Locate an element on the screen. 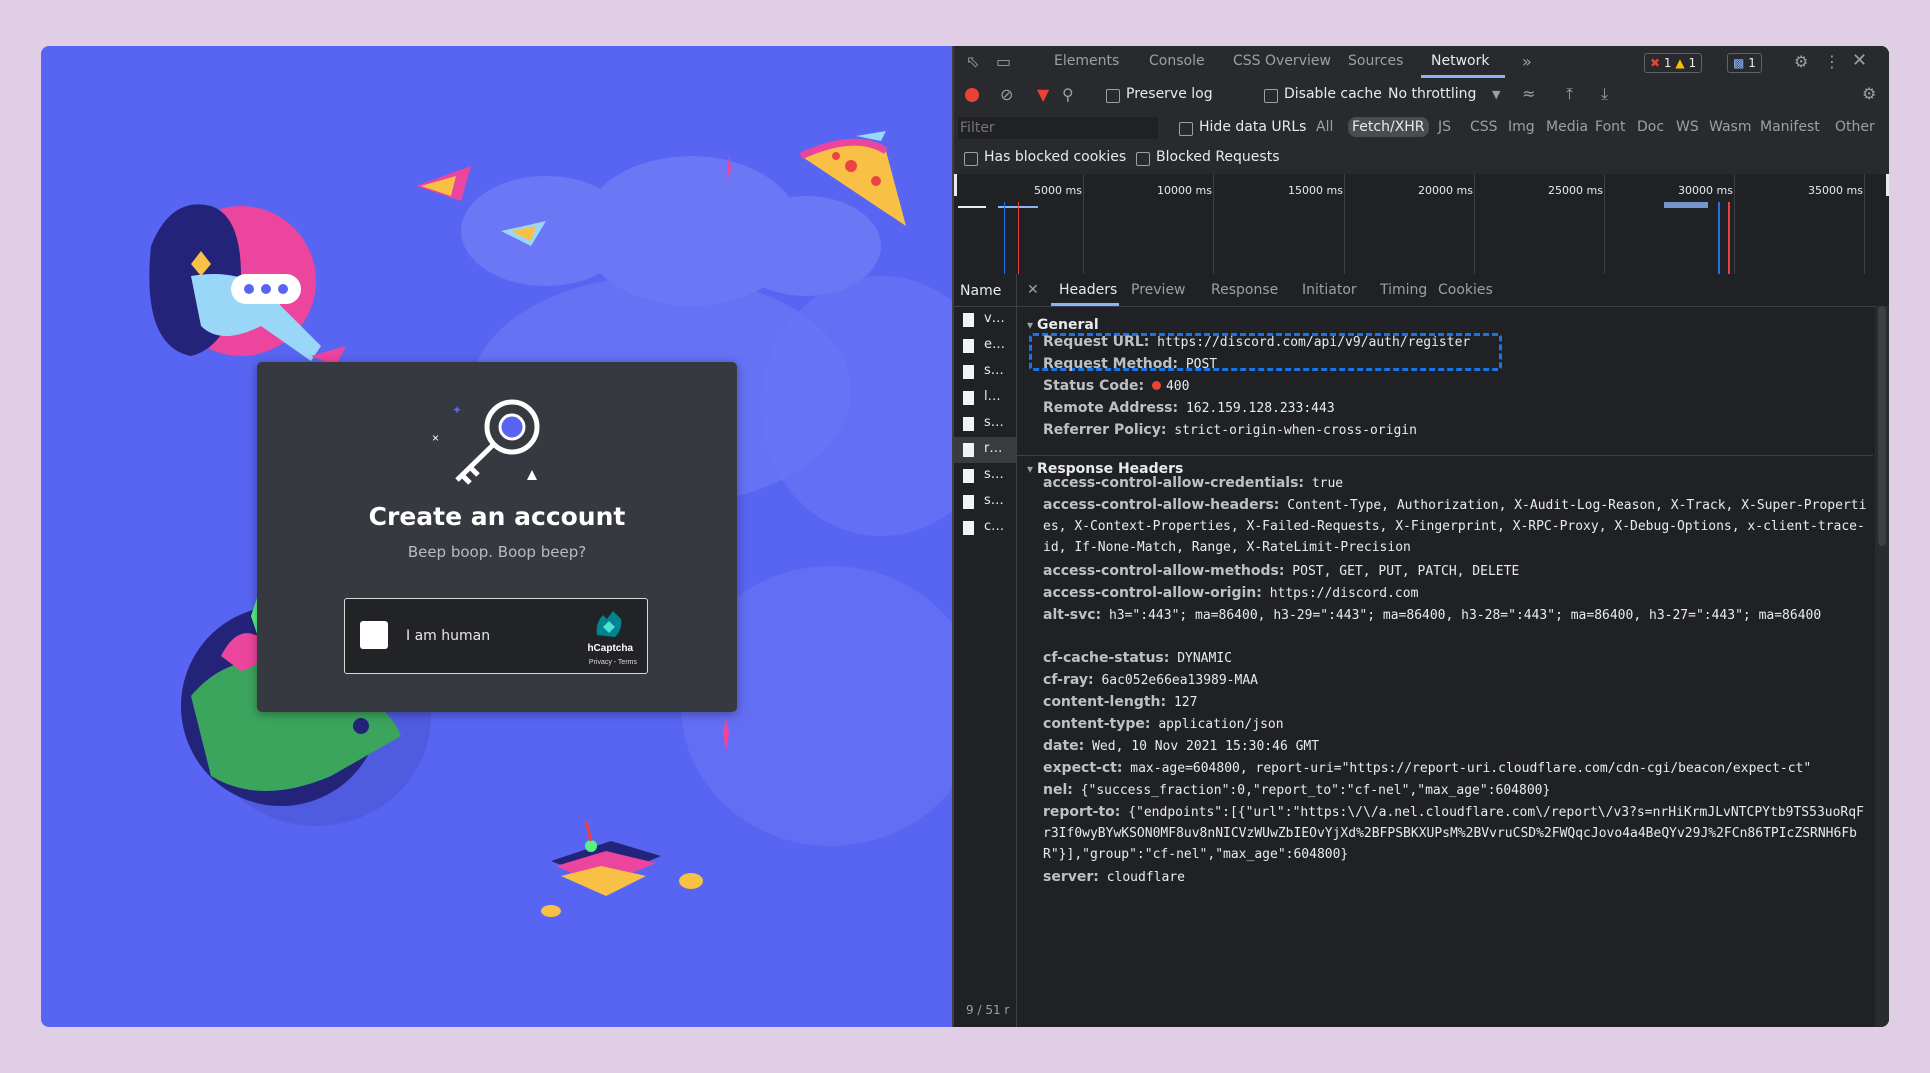  filter-type-css: CSS is located at coordinates (1484, 127).